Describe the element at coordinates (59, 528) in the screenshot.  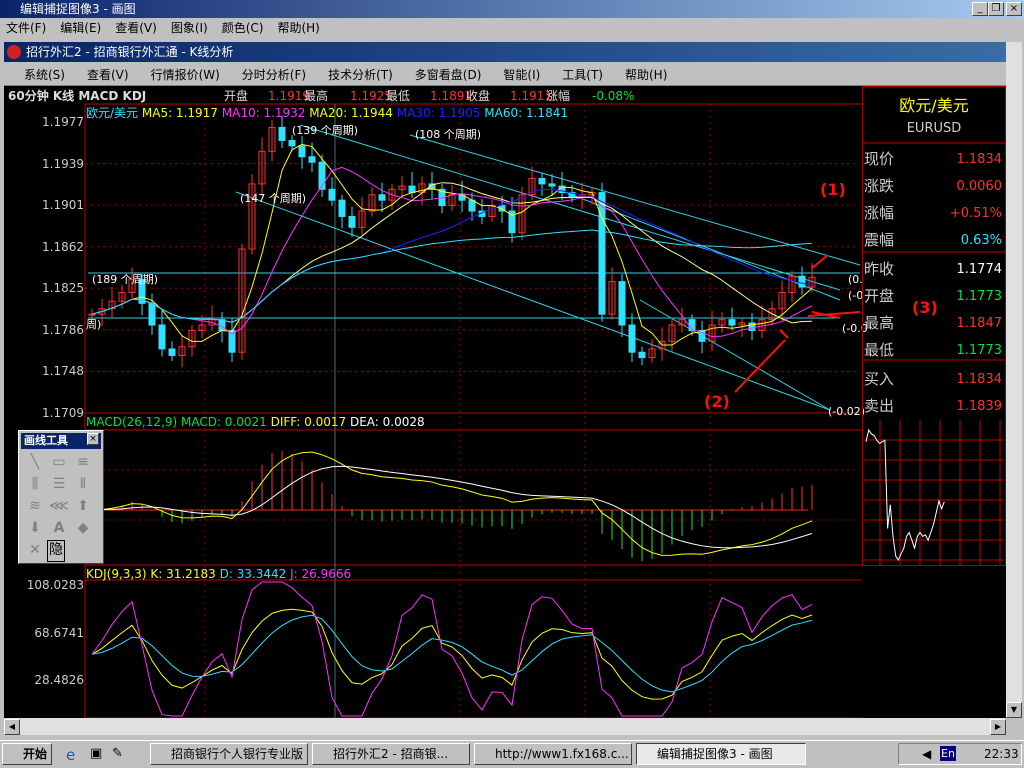
I see `text-tool-icon: A` at that location.